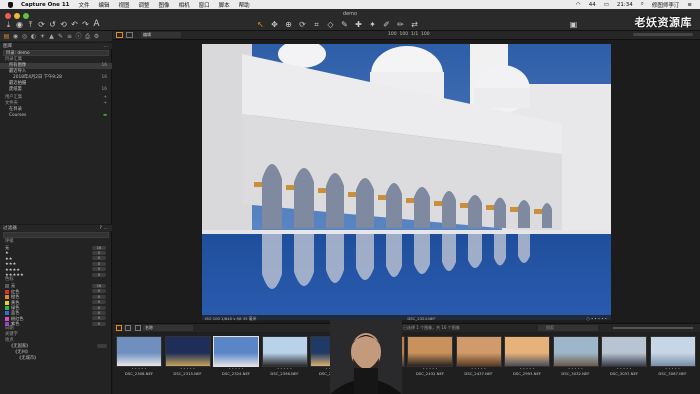  Describe the element at coordinates (386, 24) in the screenshot. I see `white-balance-icon: ✐` at that location.